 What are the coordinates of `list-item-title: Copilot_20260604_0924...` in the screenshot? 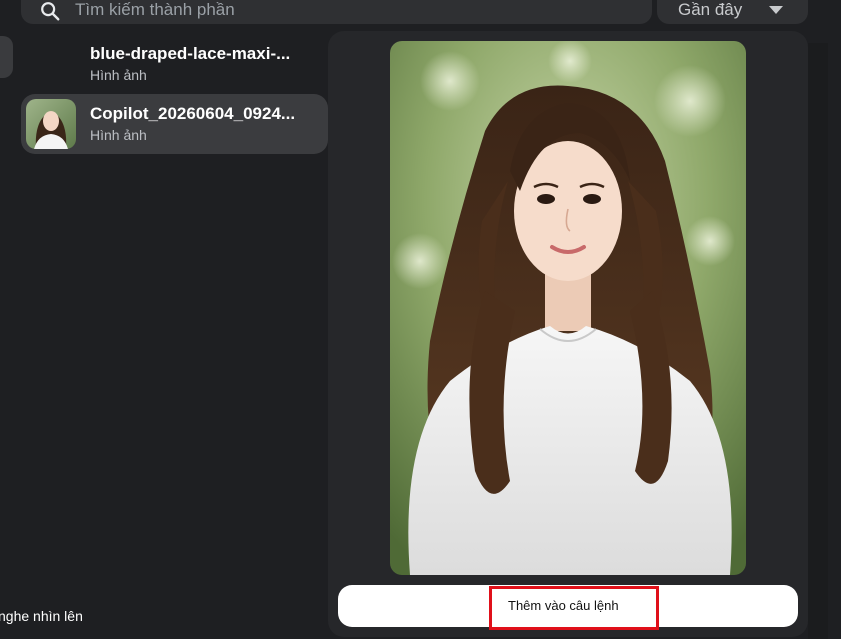 It's located at (193, 113).